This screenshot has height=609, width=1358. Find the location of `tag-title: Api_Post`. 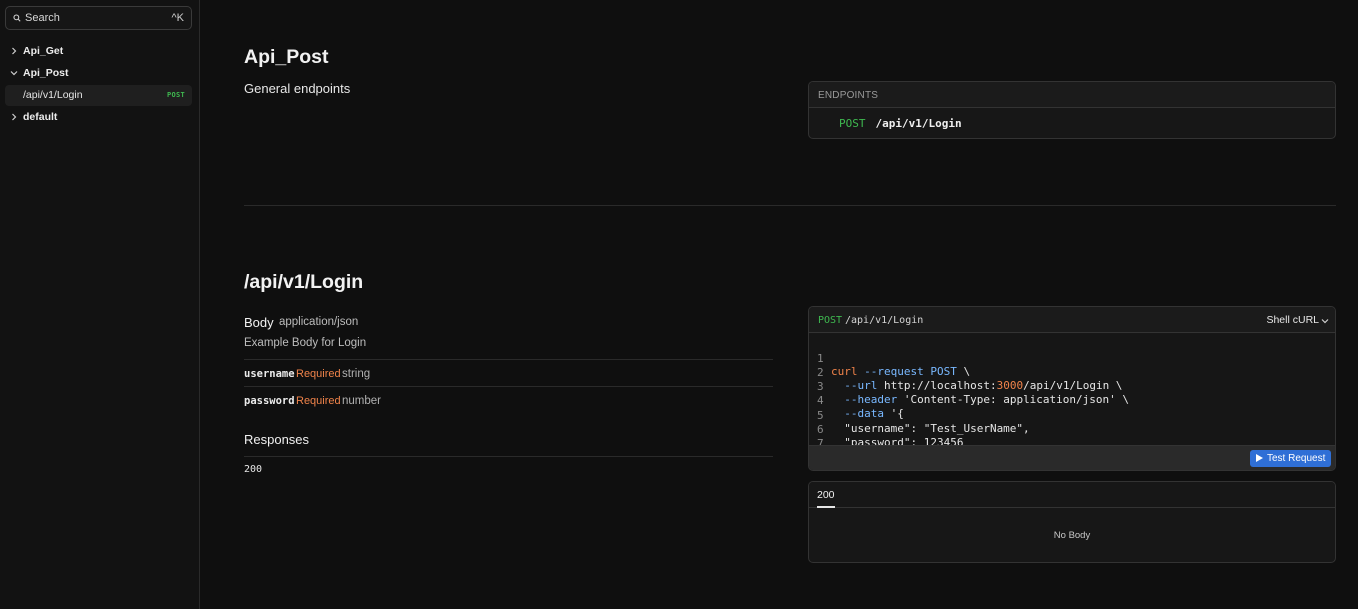

tag-title: Api_Post is located at coordinates (286, 57).